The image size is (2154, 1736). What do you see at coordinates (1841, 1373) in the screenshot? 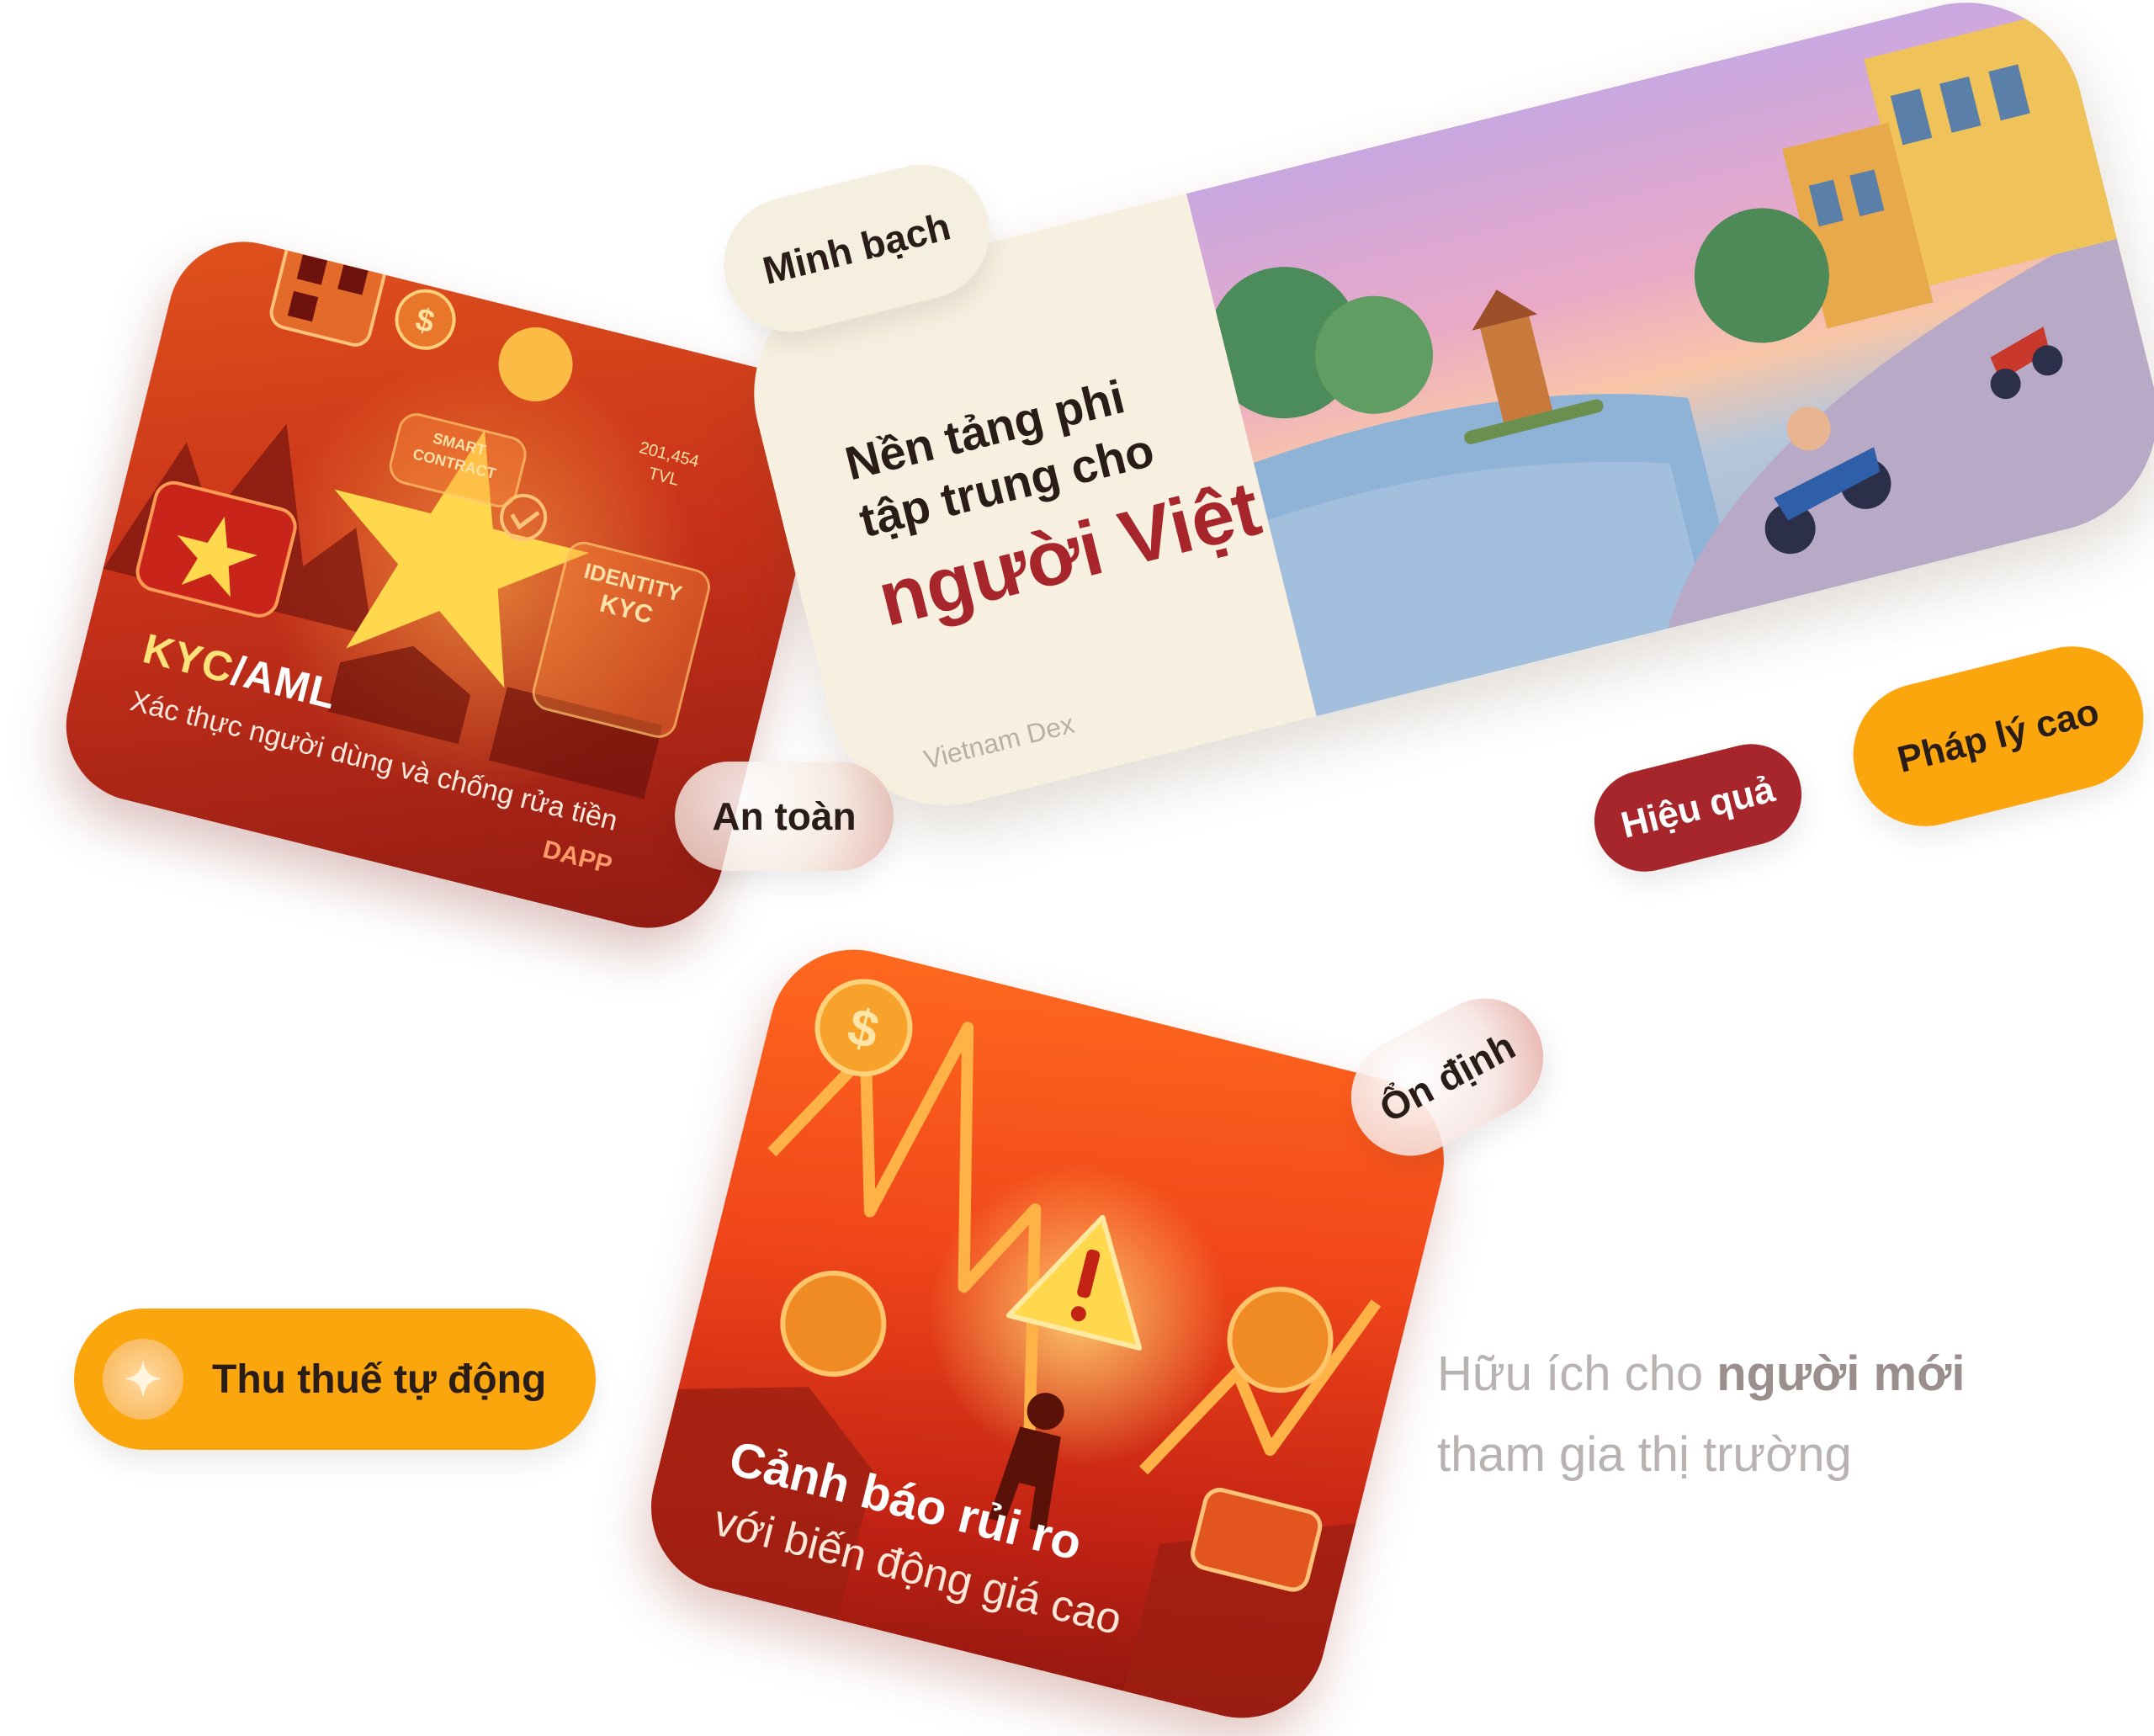
I see `tagline-bold: người mới` at bounding box center [1841, 1373].